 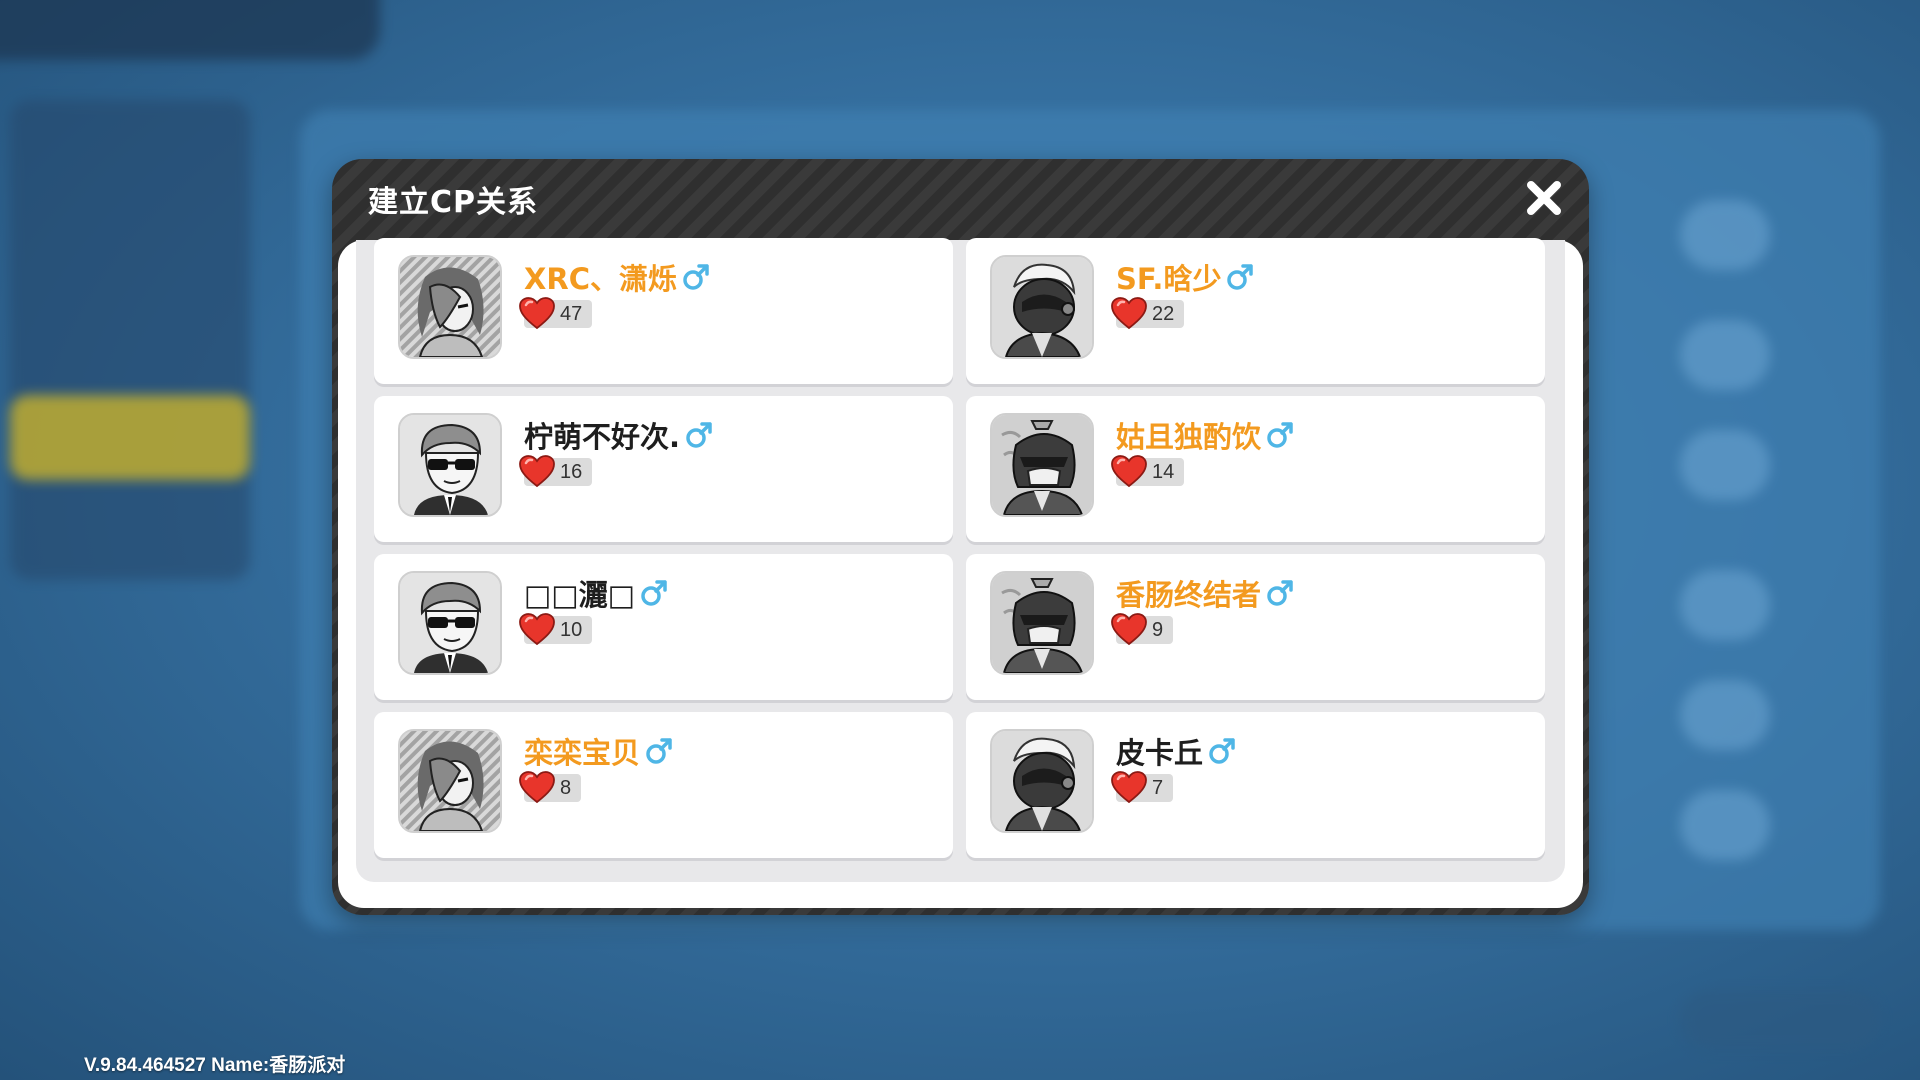 I want to click on player-name-row: 皮卡丘, so click(x=1176, y=751).